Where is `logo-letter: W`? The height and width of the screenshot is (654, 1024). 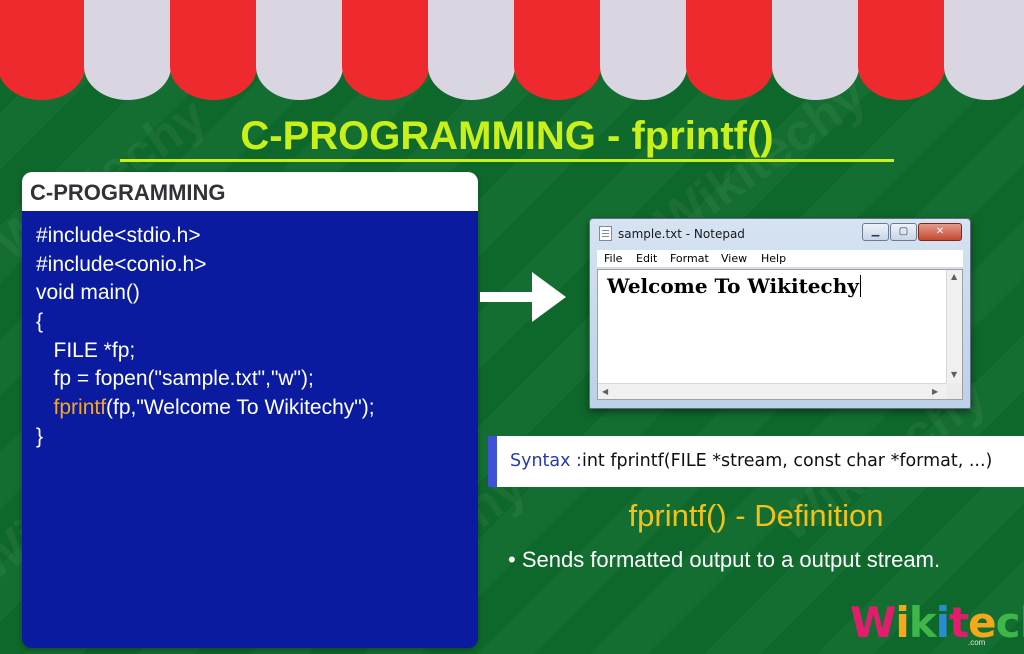 logo-letter: W is located at coordinates (873, 622).